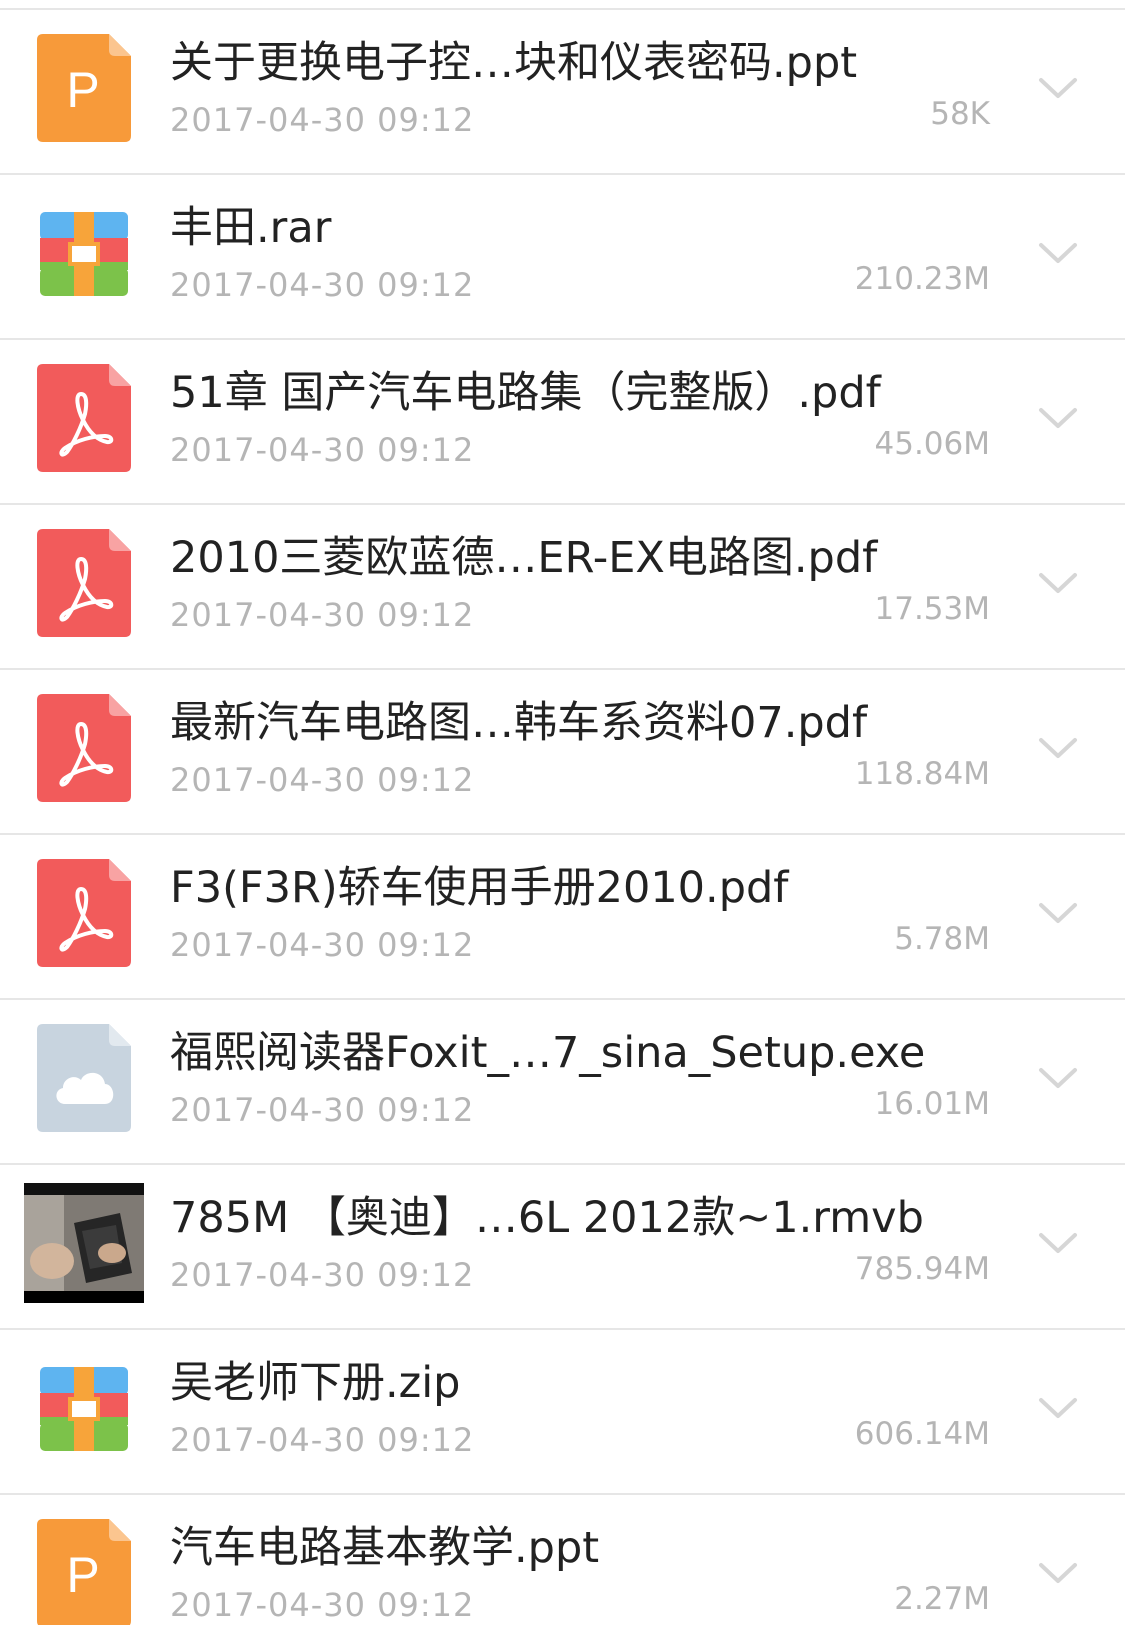 The image size is (1125, 1625). What do you see at coordinates (514, 63) in the screenshot?
I see `file-name: 关于更换电子控…块和仪表密码.ppt` at bounding box center [514, 63].